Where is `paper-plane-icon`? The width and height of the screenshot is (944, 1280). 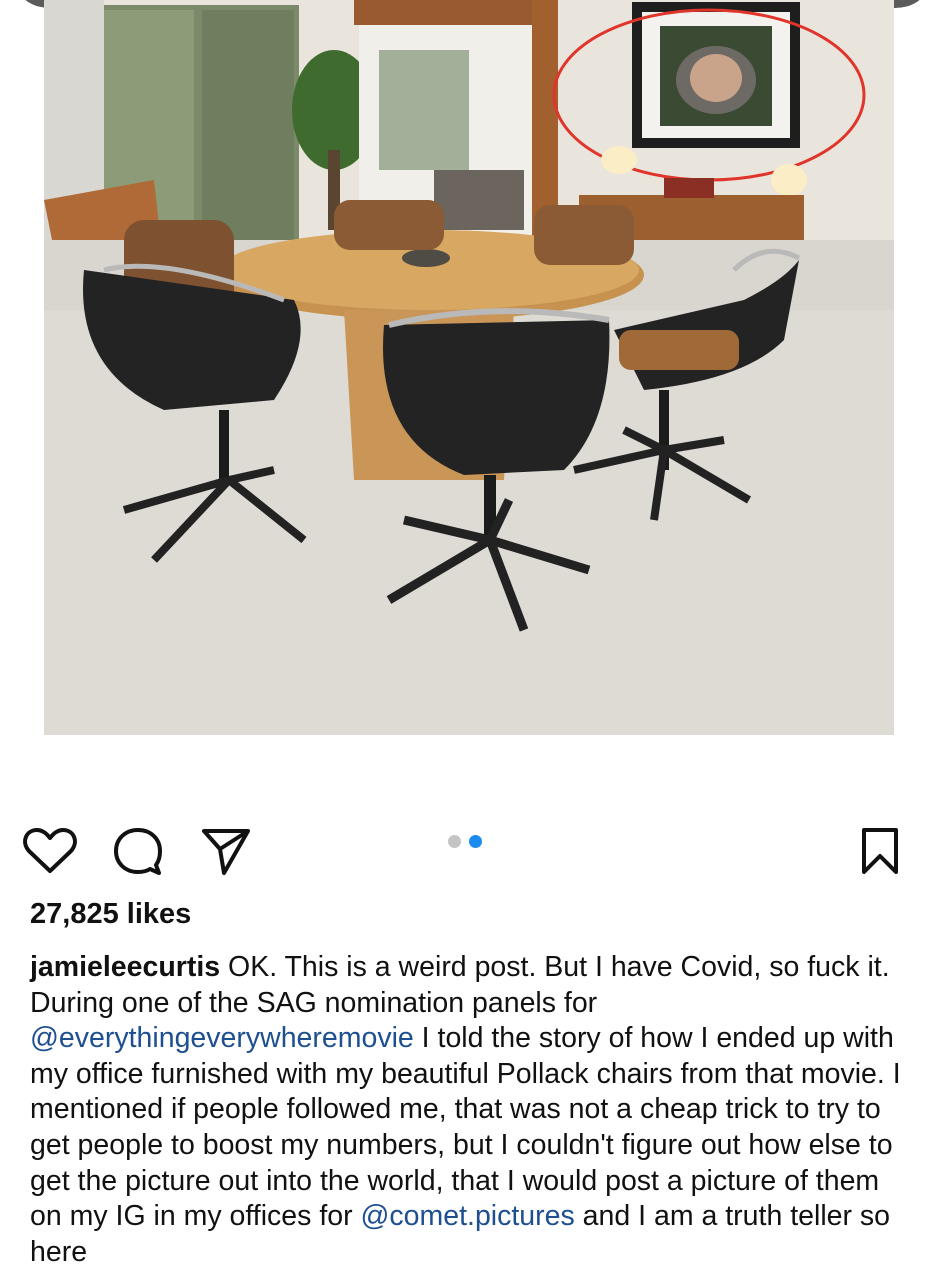
paper-plane-icon is located at coordinates (226, 851).